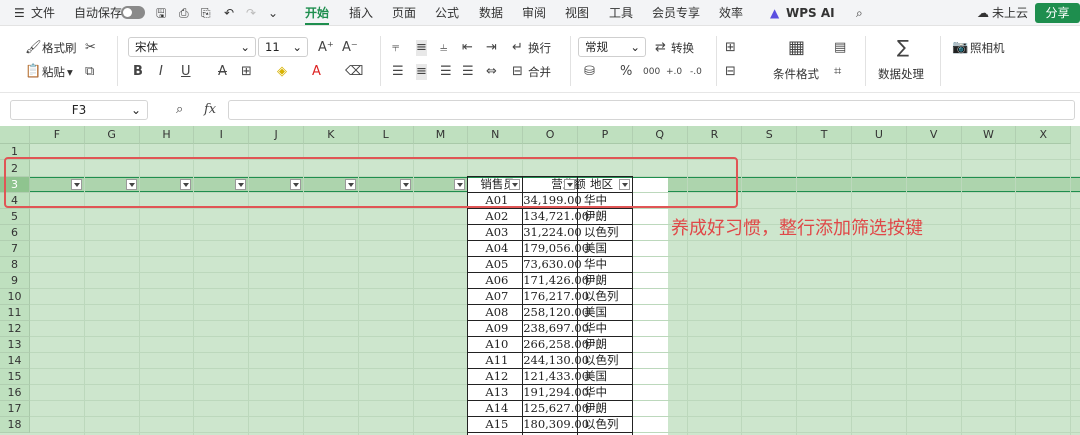 The height and width of the screenshot is (435, 1080). Describe the element at coordinates (15, 361) in the screenshot. I see `row-header-14: 14` at that location.